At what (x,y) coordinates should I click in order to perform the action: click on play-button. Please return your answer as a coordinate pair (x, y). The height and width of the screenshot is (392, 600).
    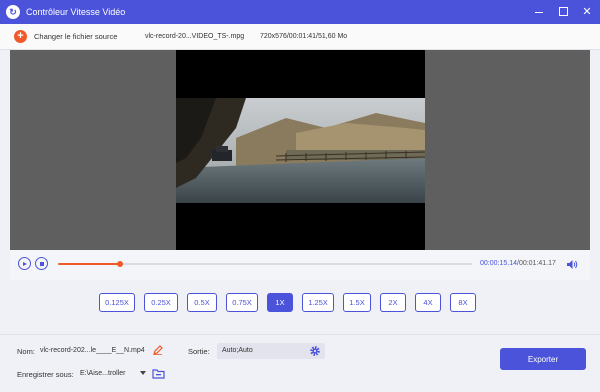
    Looking at the image, I should click on (24, 263).